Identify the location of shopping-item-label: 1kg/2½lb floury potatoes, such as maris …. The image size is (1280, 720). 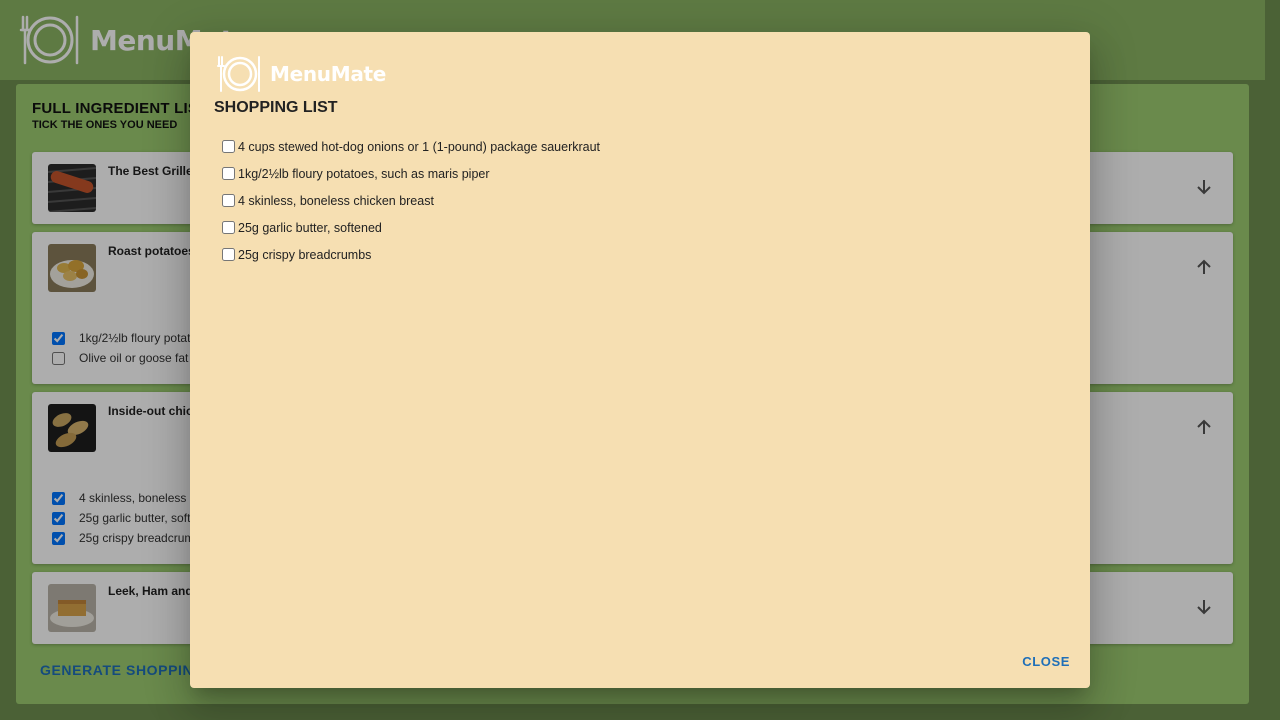
(364, 173).